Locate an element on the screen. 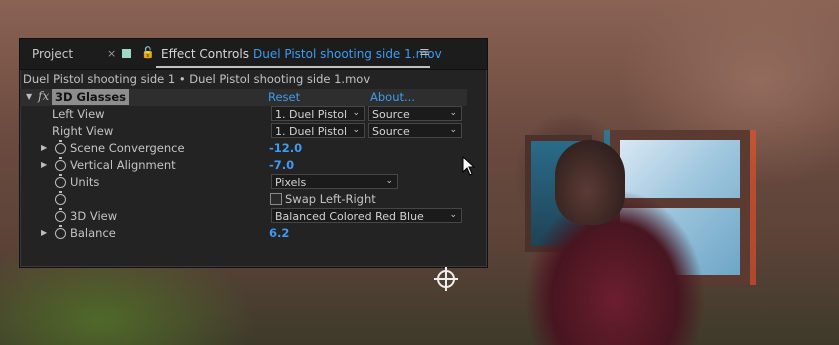  swap-left-right-checkbox is located at coordinates (276, 199).